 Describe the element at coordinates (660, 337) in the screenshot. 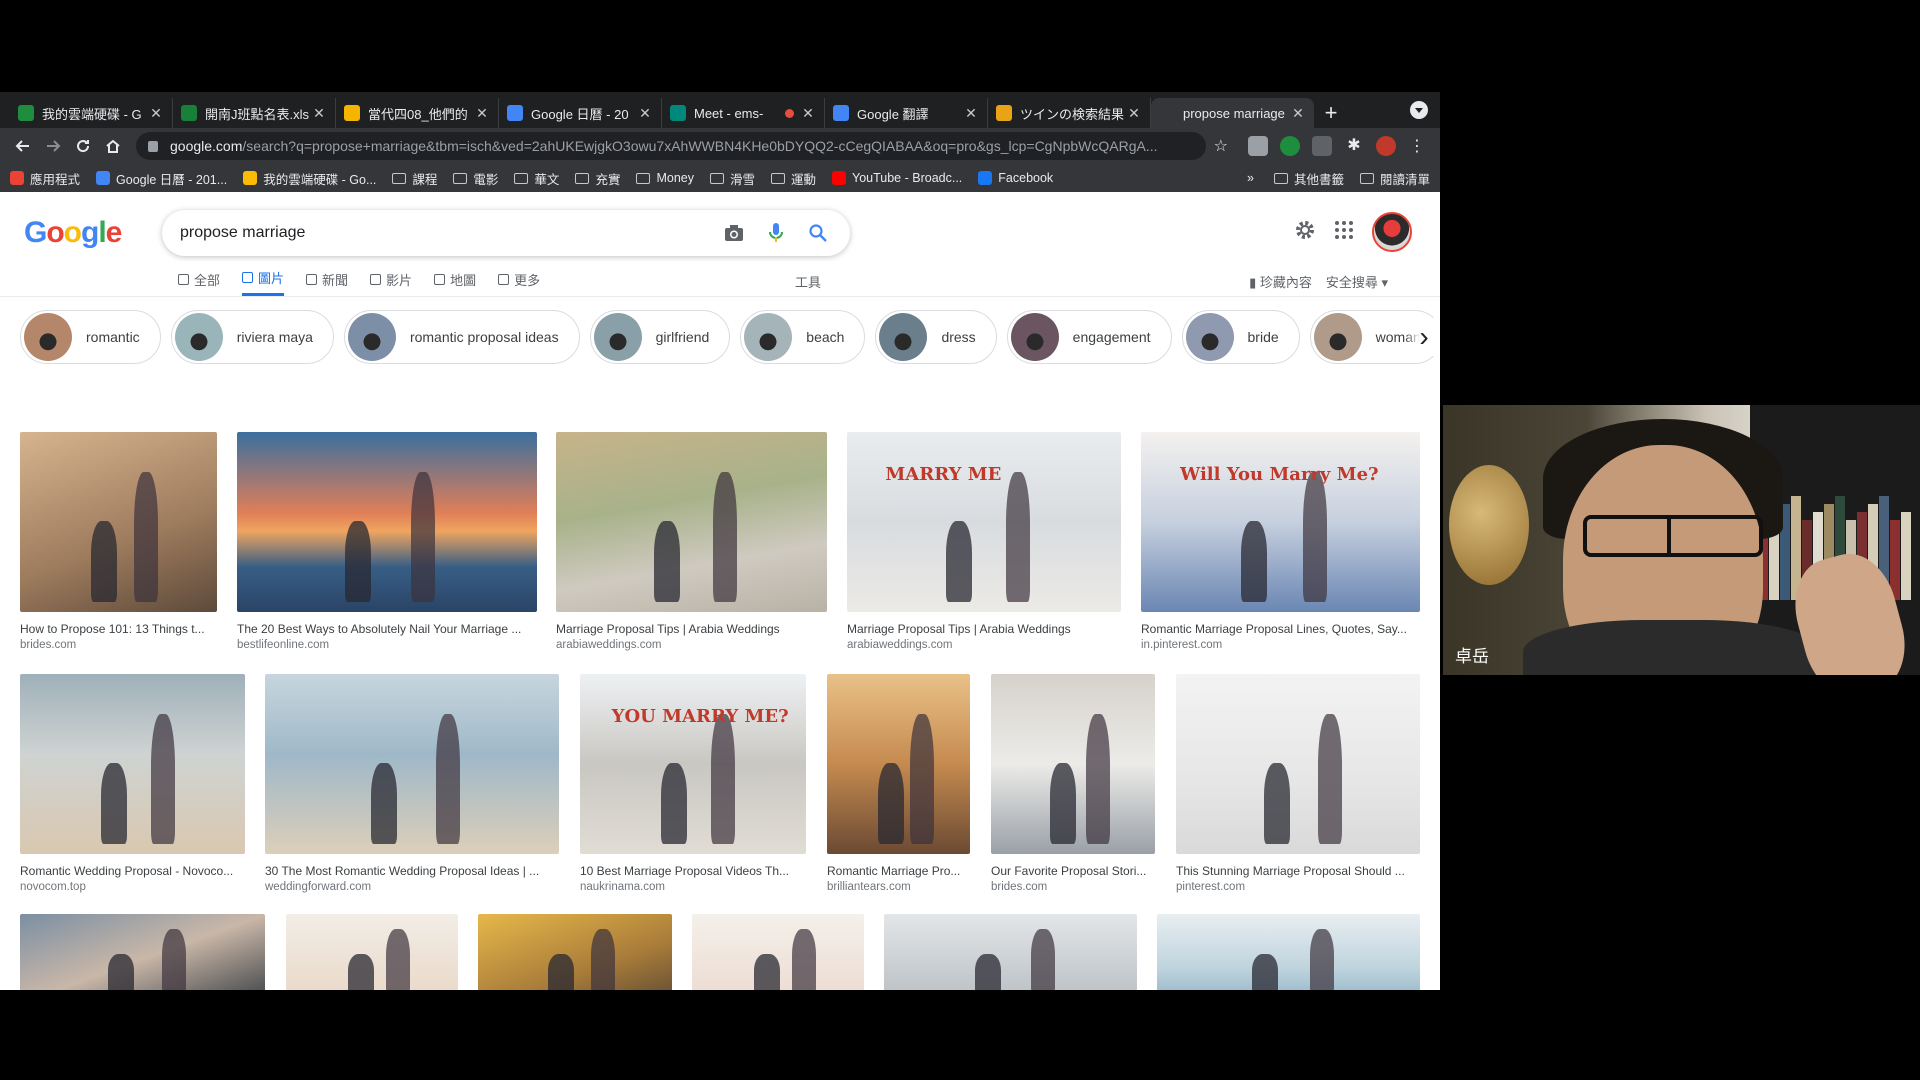

I see `related-search-chip: girlfriend` at that location.